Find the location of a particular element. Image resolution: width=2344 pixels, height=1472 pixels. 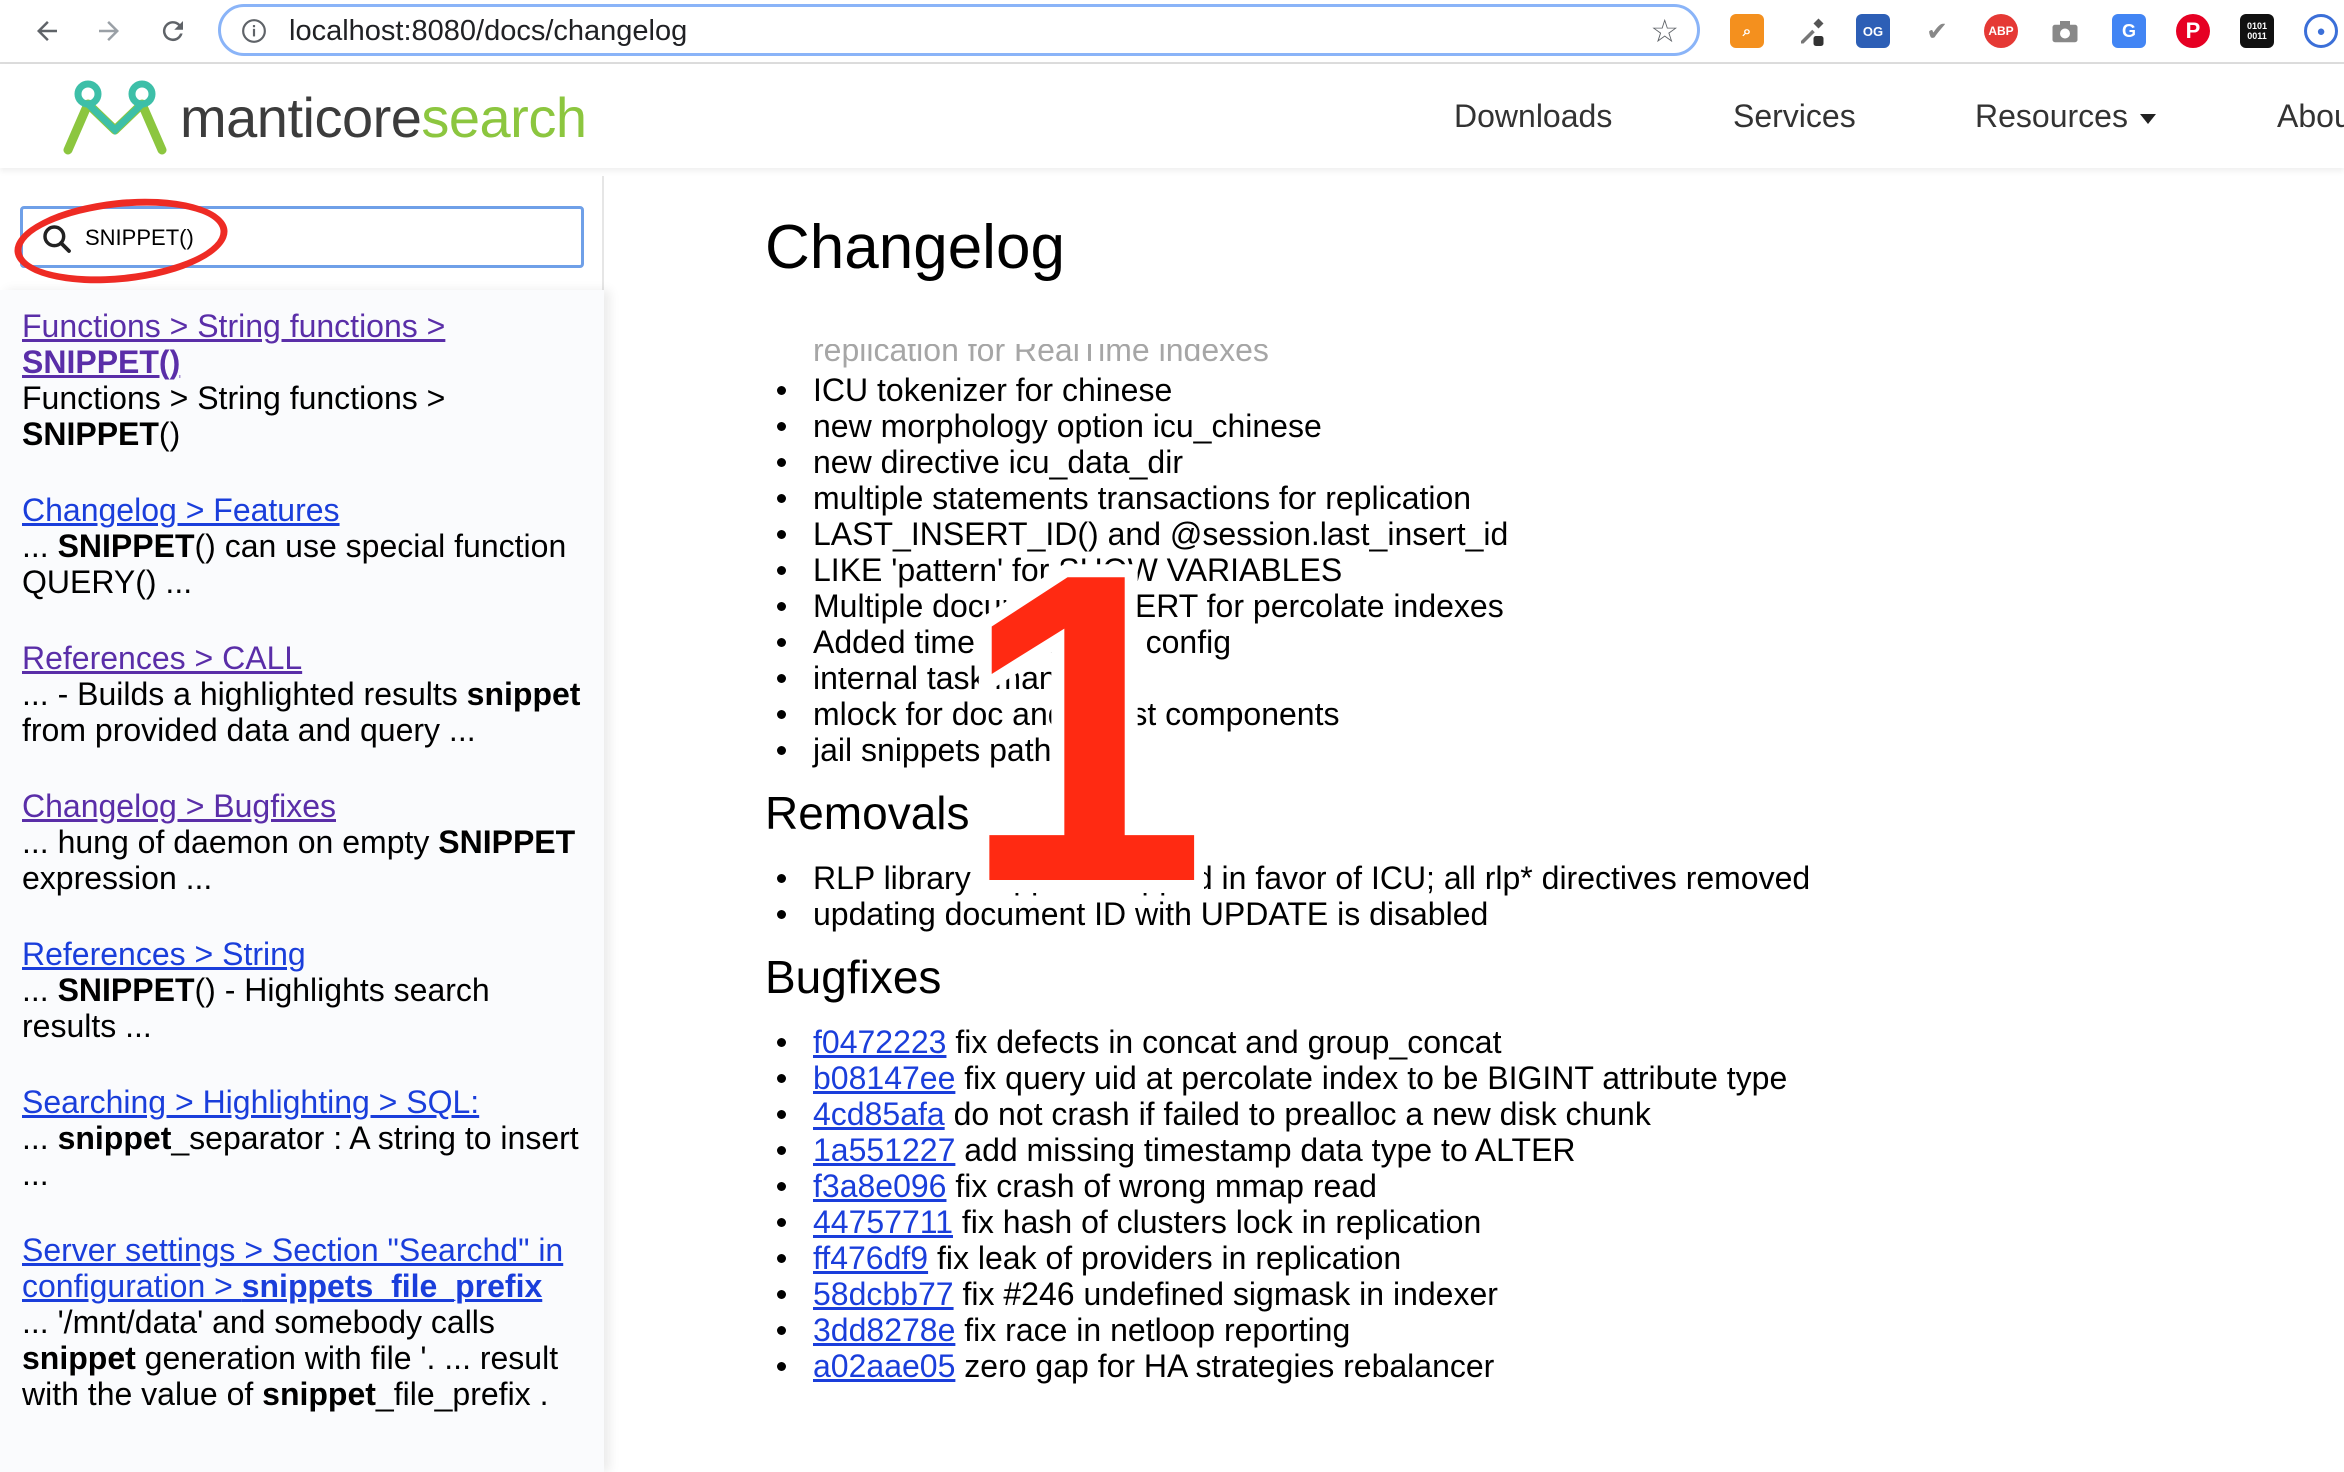

result-link: Changelog > Features is located at coordinates (181, 510).